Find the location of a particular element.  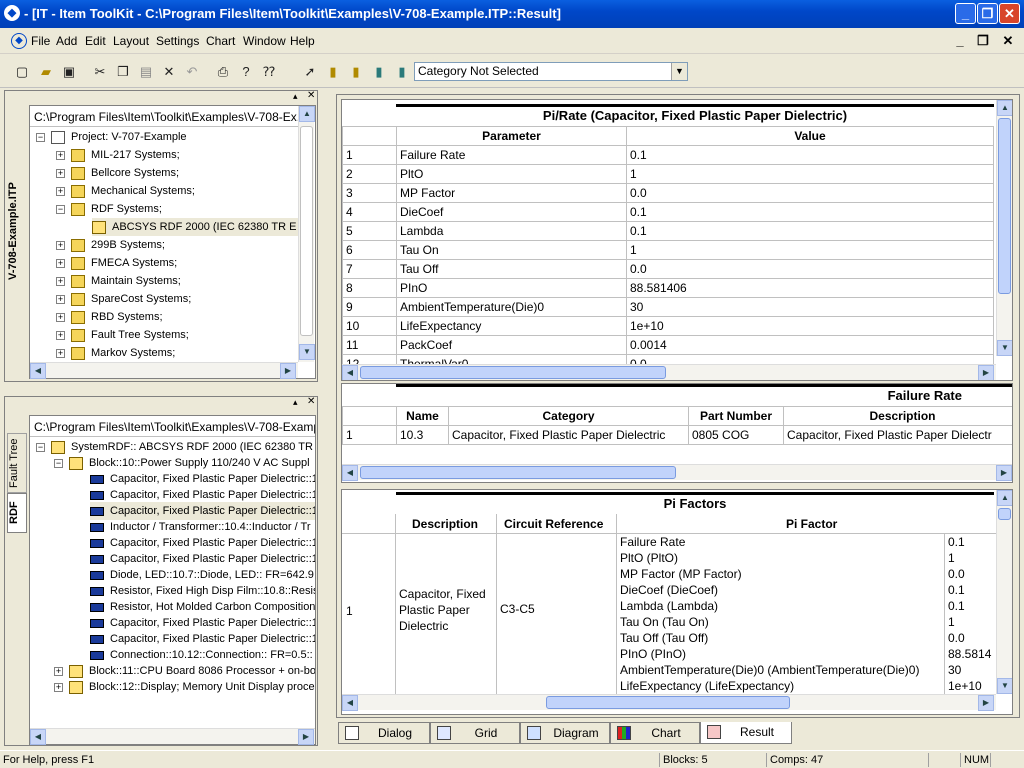

failure-rate-hscroll: ◀ ▶ is located at coordinates (677, 472).